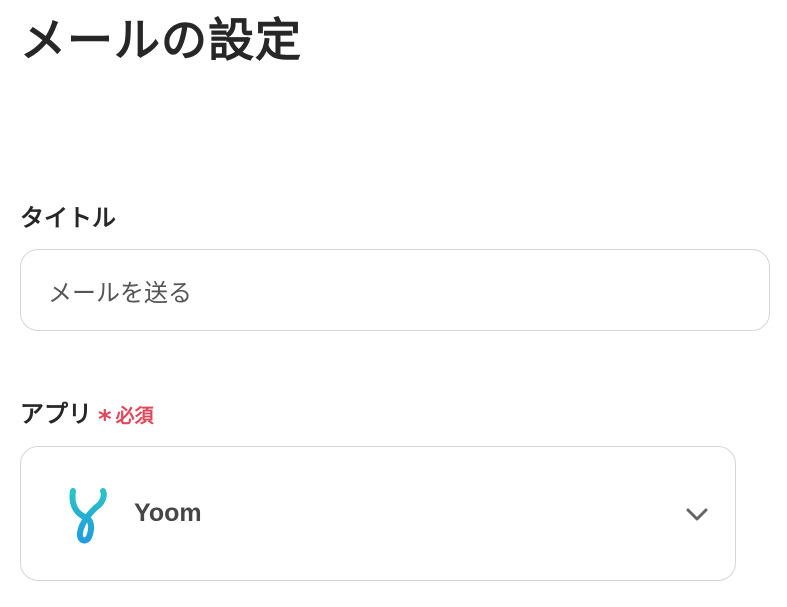 This screenshot has width=787, height=607. I want to click on chevron-down-icon, so click(697, 515).